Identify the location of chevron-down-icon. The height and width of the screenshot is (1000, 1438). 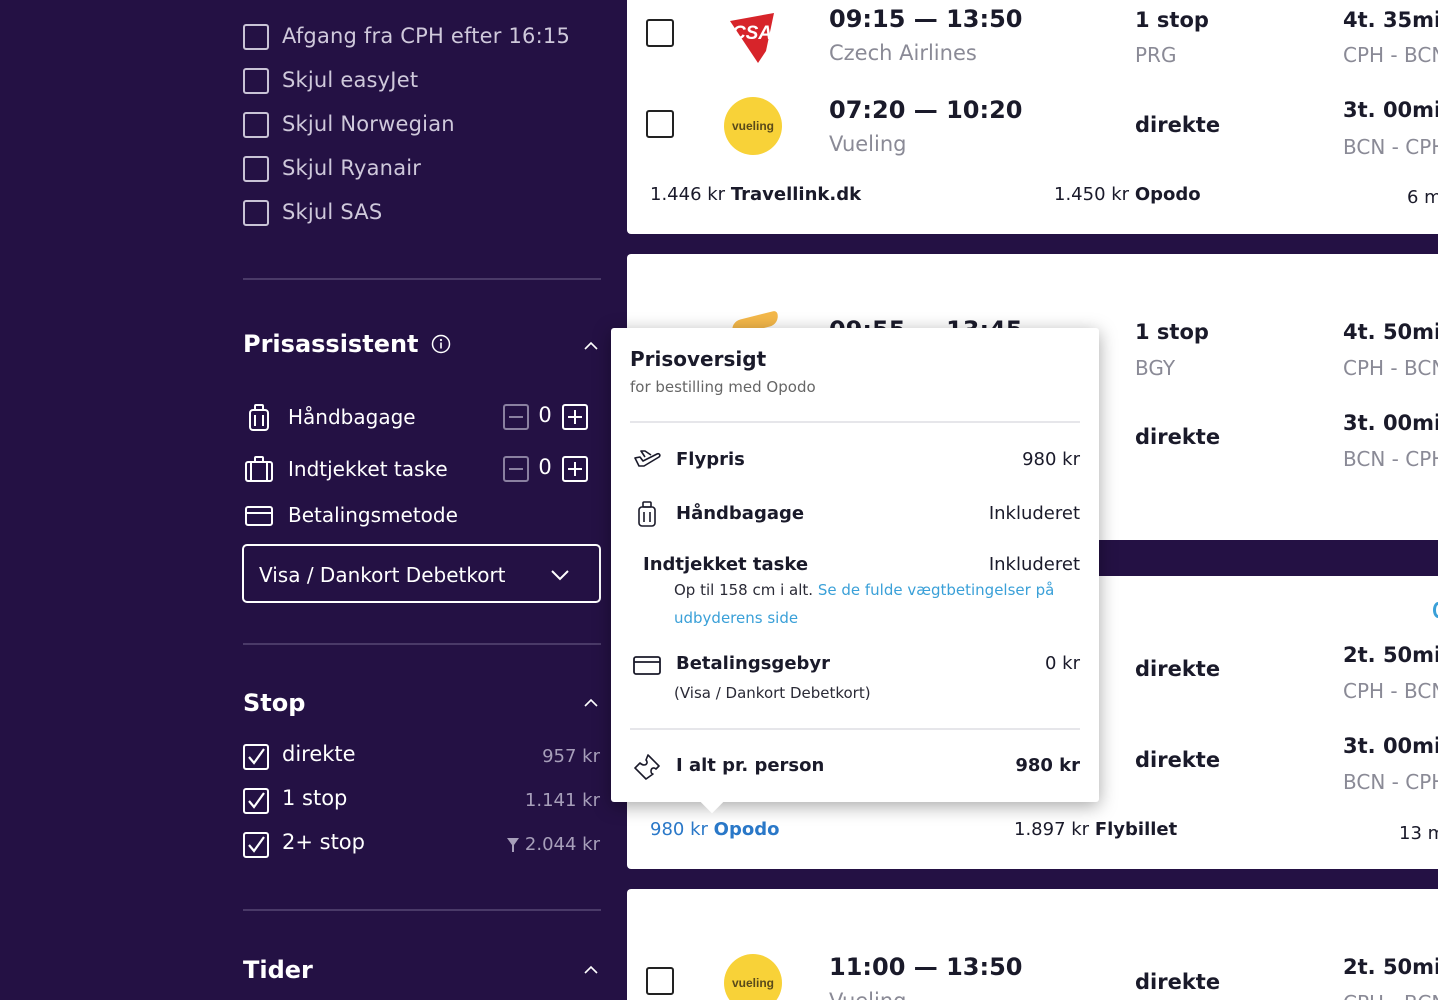
(560, 575).